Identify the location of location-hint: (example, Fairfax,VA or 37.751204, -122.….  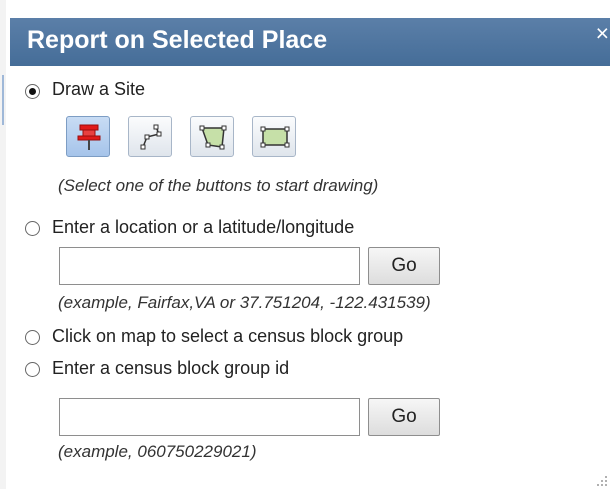
(244, 302).